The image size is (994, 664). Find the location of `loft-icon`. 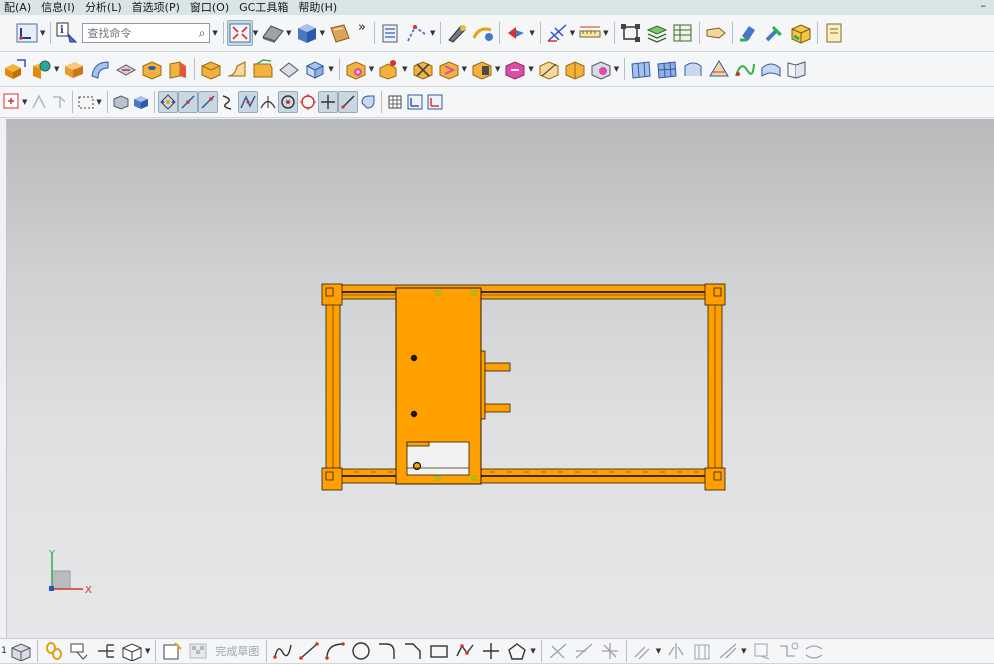

loft-icon is located at coordinates (693, 69).